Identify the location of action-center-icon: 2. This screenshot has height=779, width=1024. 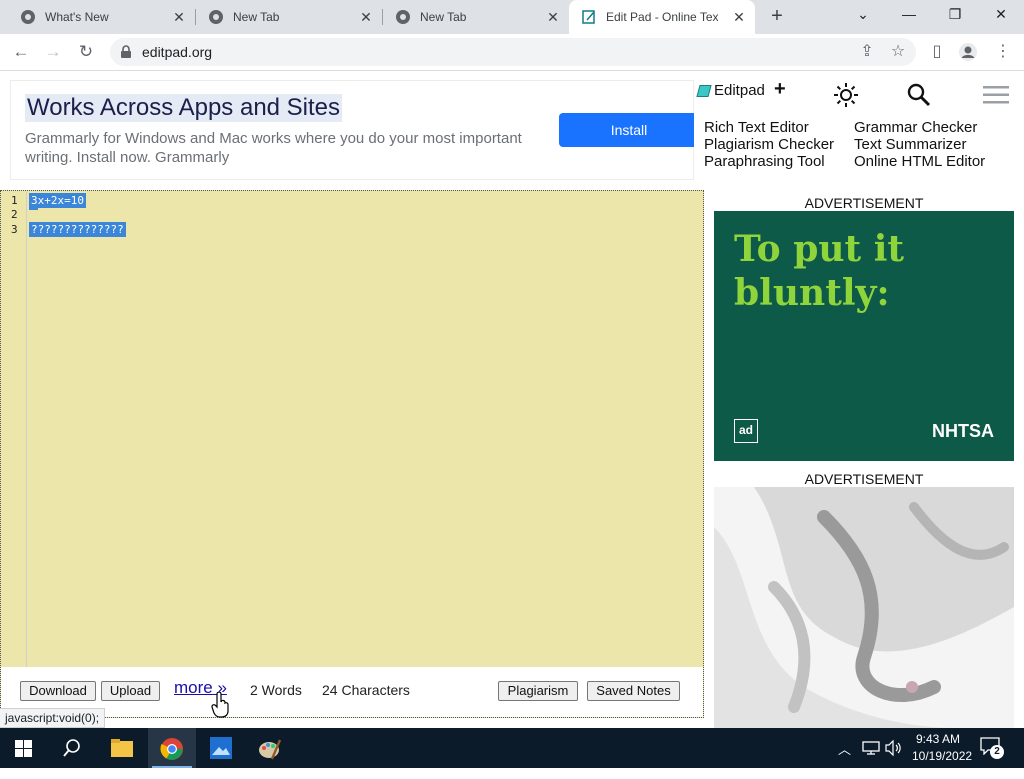
(992, 748).